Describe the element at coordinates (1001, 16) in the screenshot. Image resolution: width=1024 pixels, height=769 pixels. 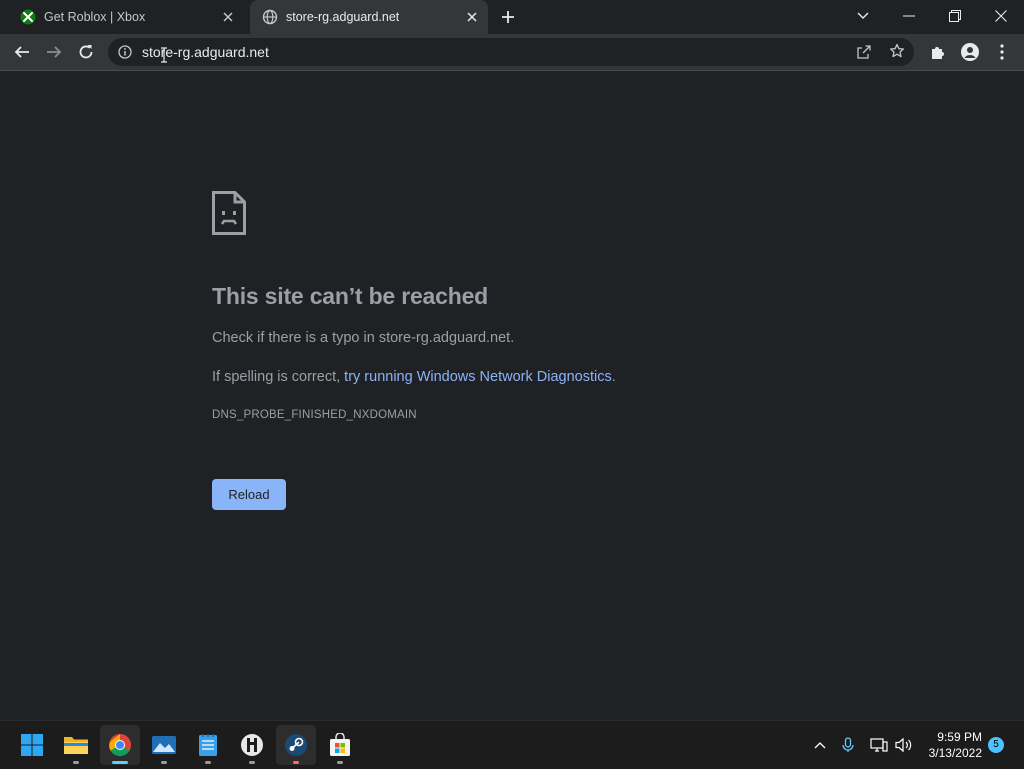
I see `close-window-button` at that location.